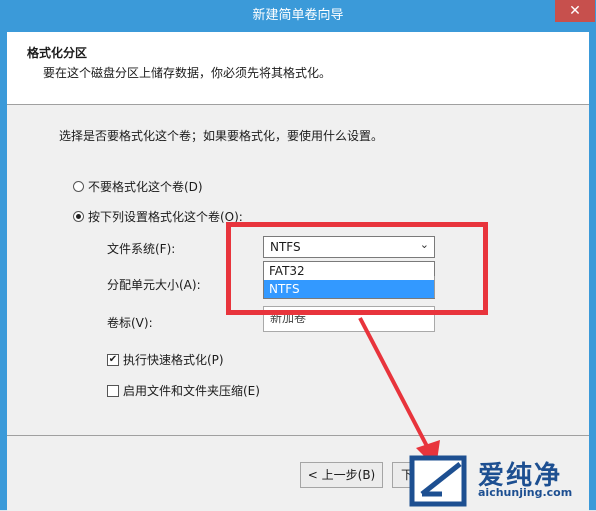  Describe the element at coordinates (501, 481) in the screenshot. I see `watermark: 爱纯净 aichunjing.com` at that location.